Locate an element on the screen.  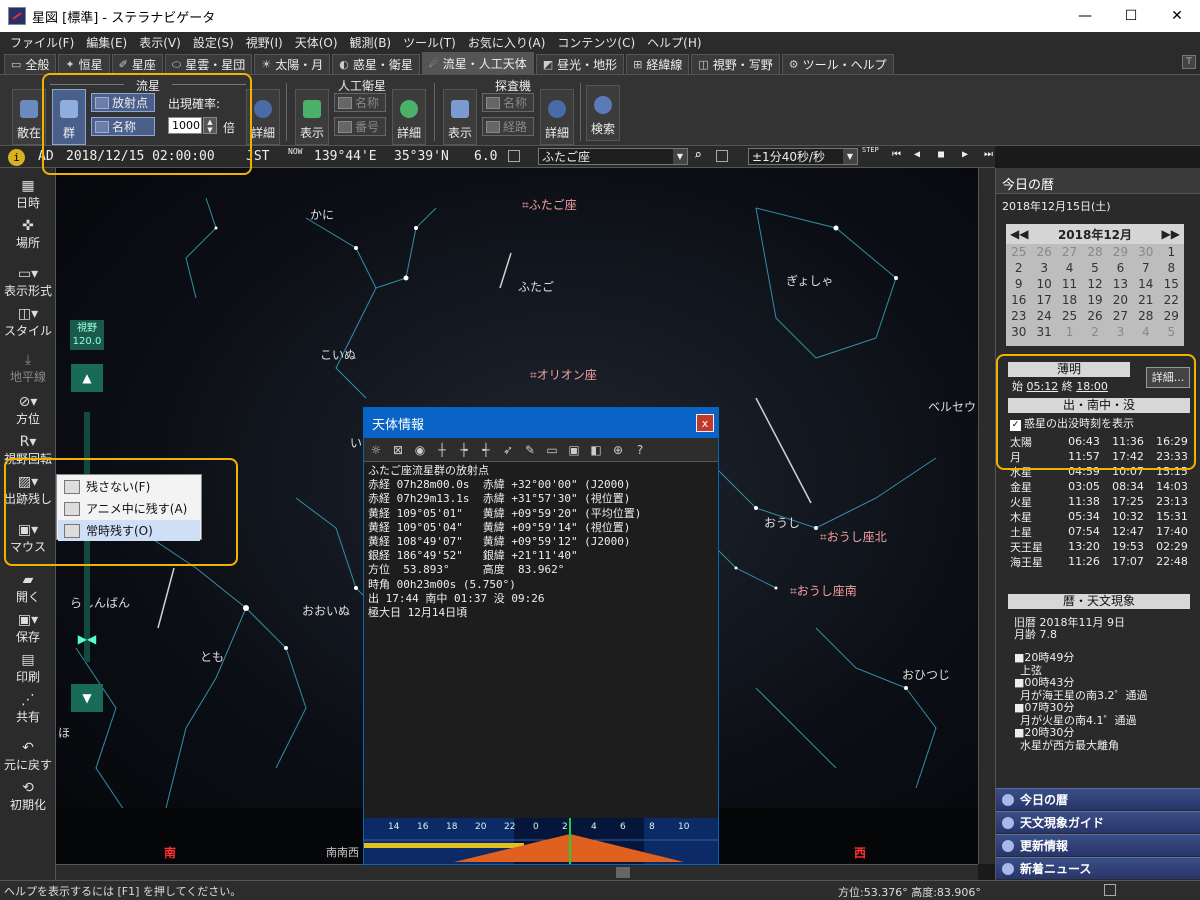
tab-daylight: ◩ 昼光・地形 is located at coordinates (580, 64).